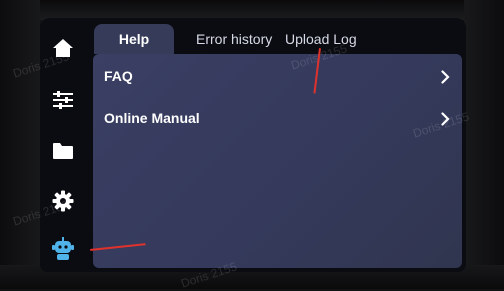  Describe the element at coordinates (134, 39) in the screenshot. I see `tab-help: Help` at that location.